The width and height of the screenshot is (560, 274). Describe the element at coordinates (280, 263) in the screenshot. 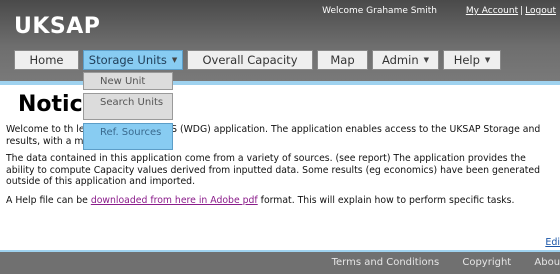

I see `footer-bar: Terms and Conditions Copyright About` at that location.